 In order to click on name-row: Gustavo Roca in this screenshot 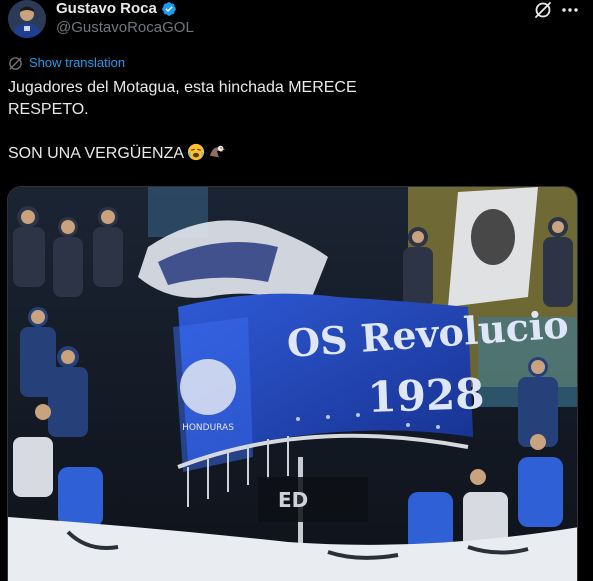, I will do `click(116, 9)`.